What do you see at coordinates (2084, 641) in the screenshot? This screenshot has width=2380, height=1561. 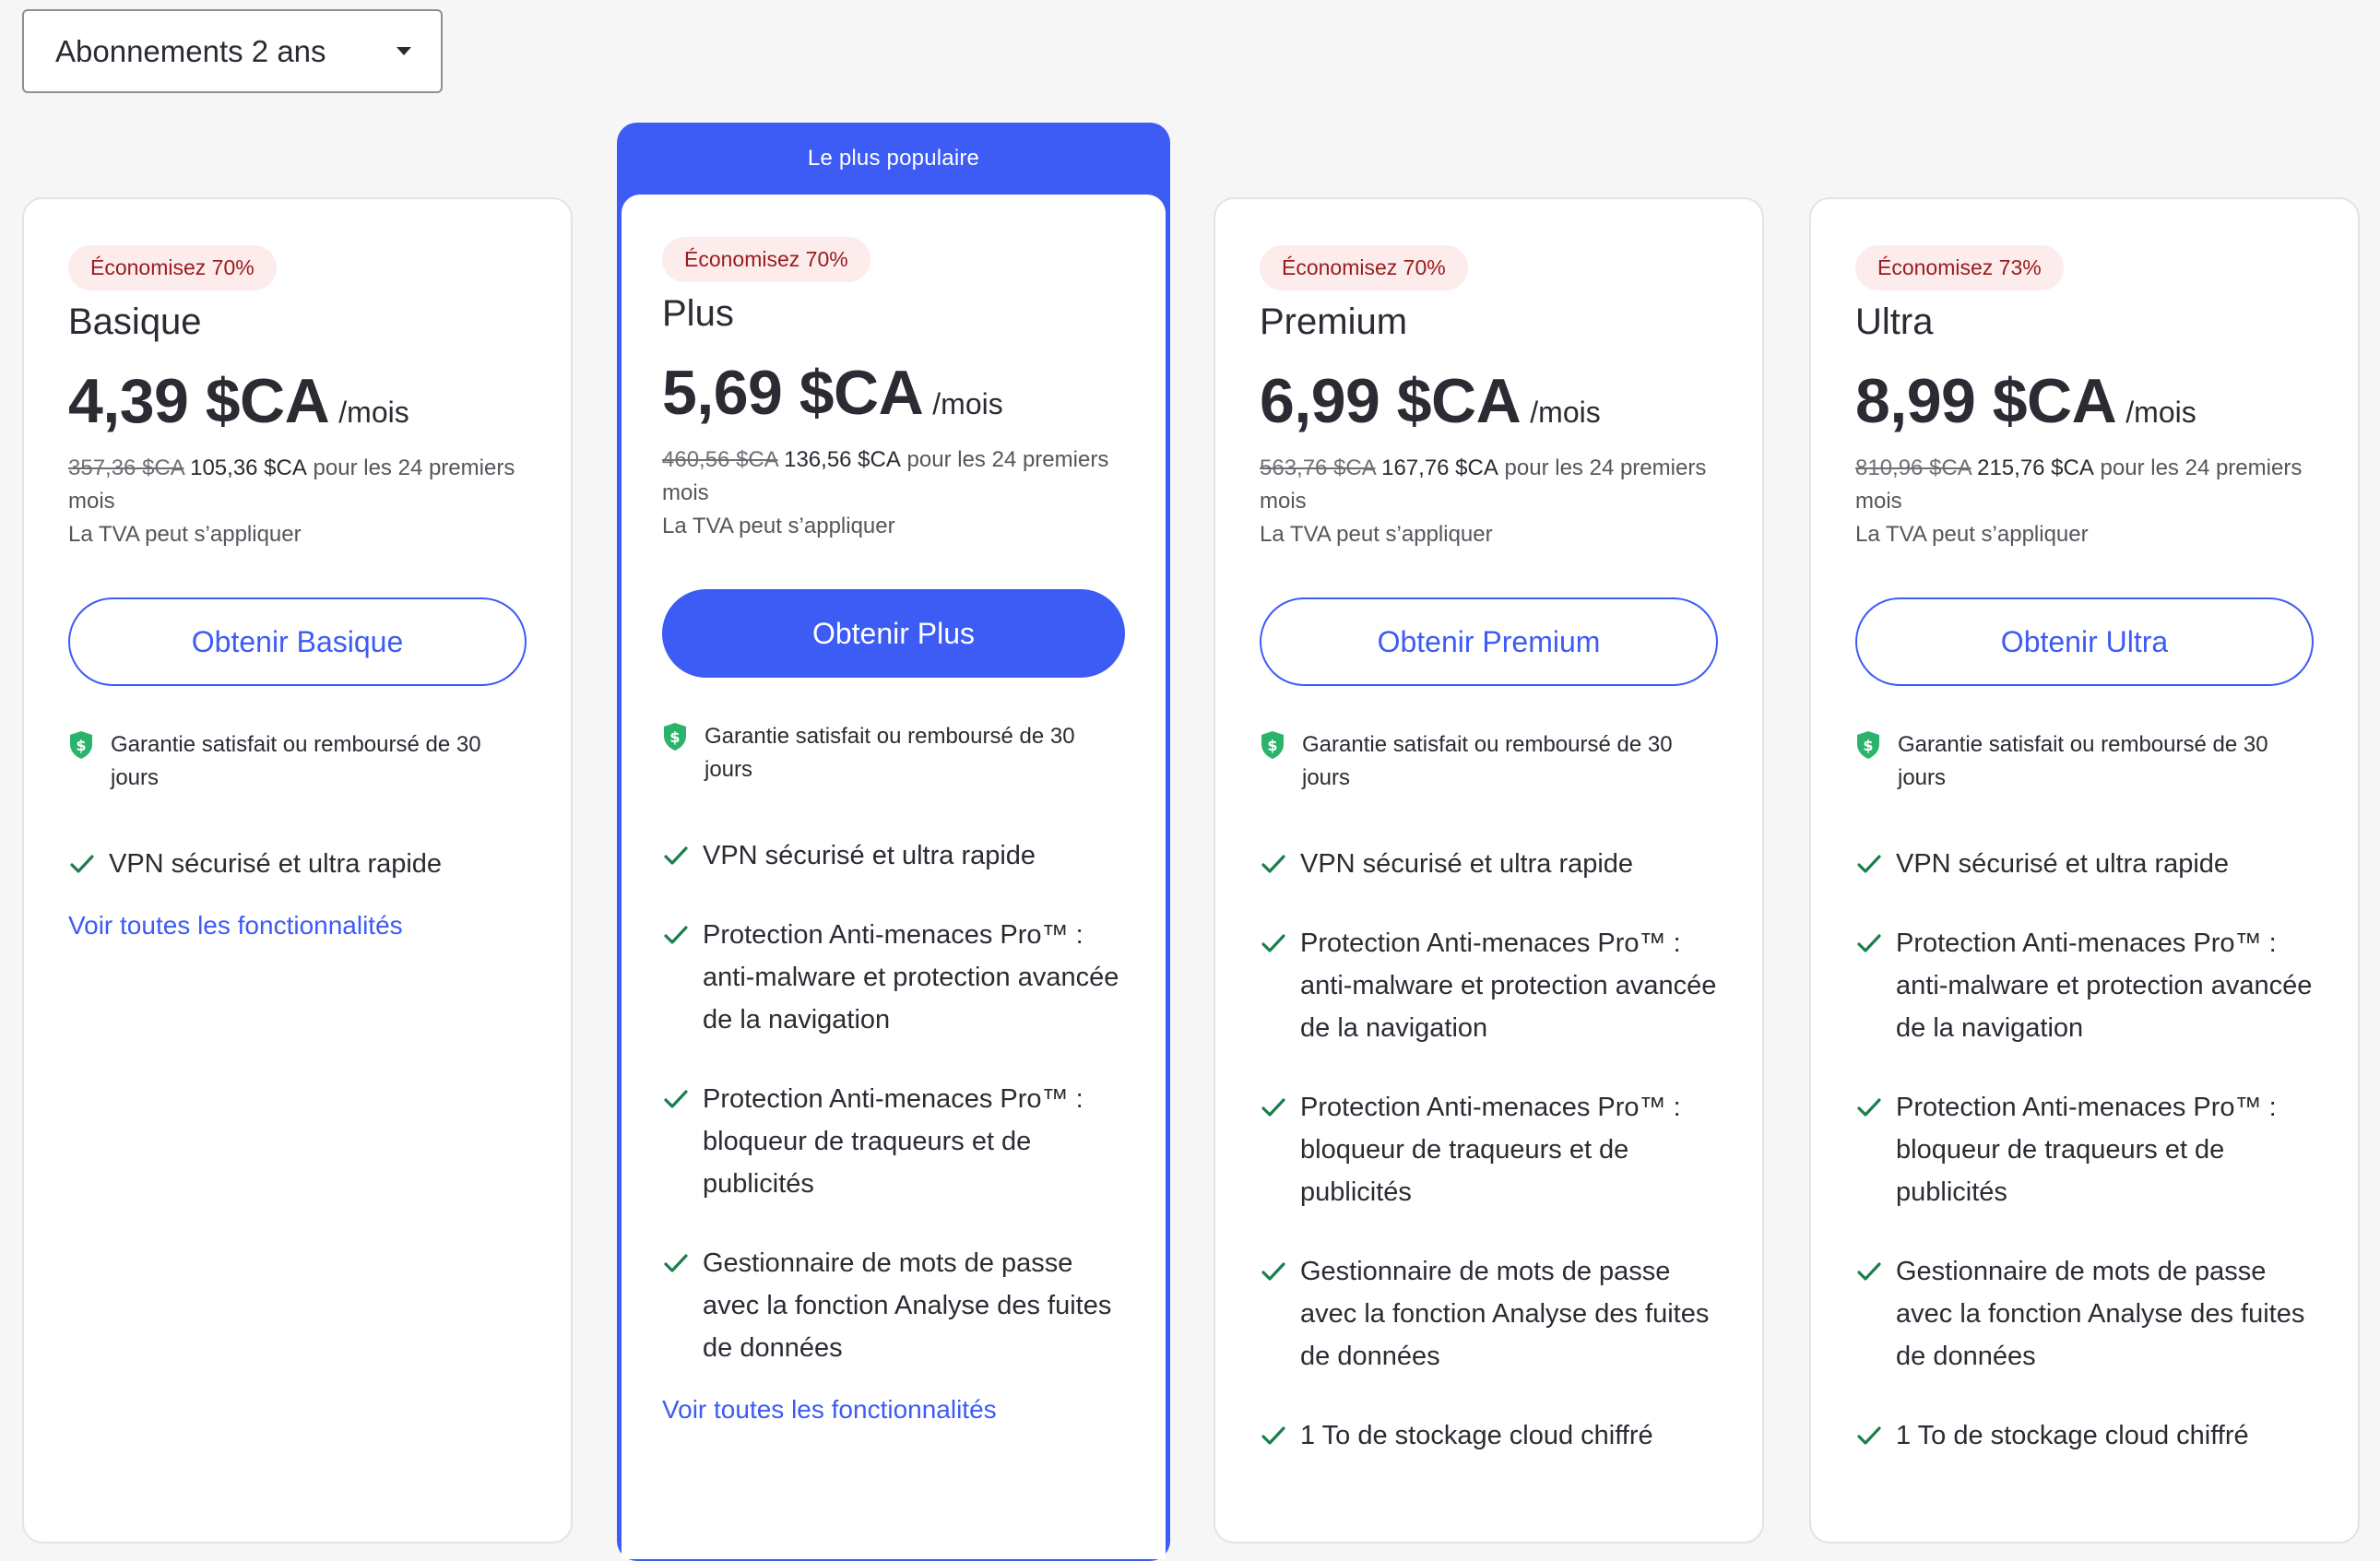 I see `get-ultra-button: Obtenir Ultra` at bounding box center [2084, 641].